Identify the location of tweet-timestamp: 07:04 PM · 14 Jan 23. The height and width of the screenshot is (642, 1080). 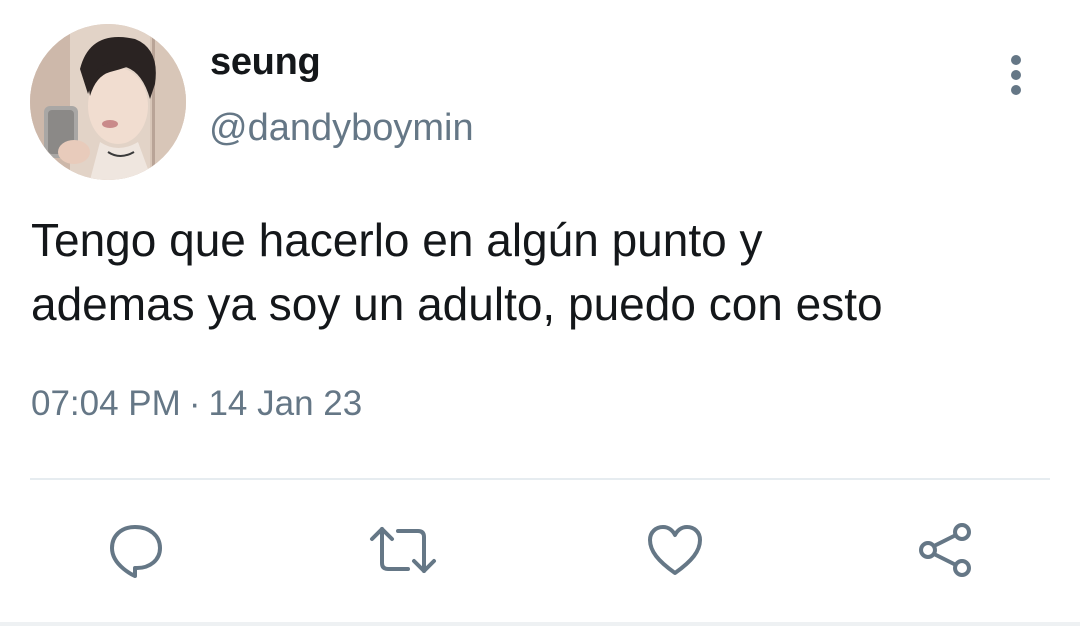
(196, 404).